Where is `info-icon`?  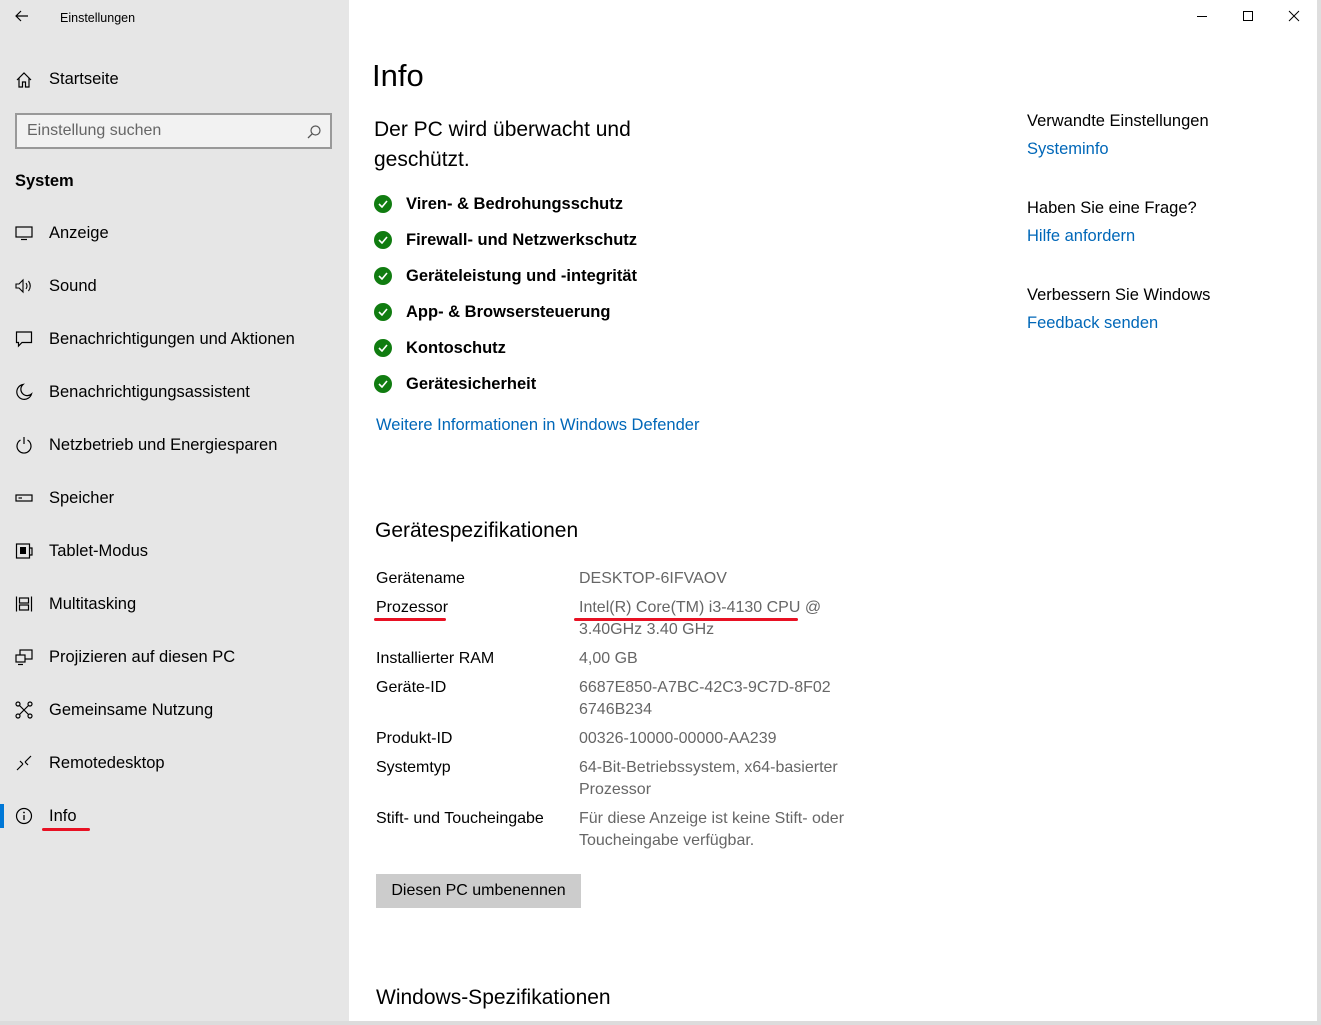
info-icon is located at coordinates (24, 816).